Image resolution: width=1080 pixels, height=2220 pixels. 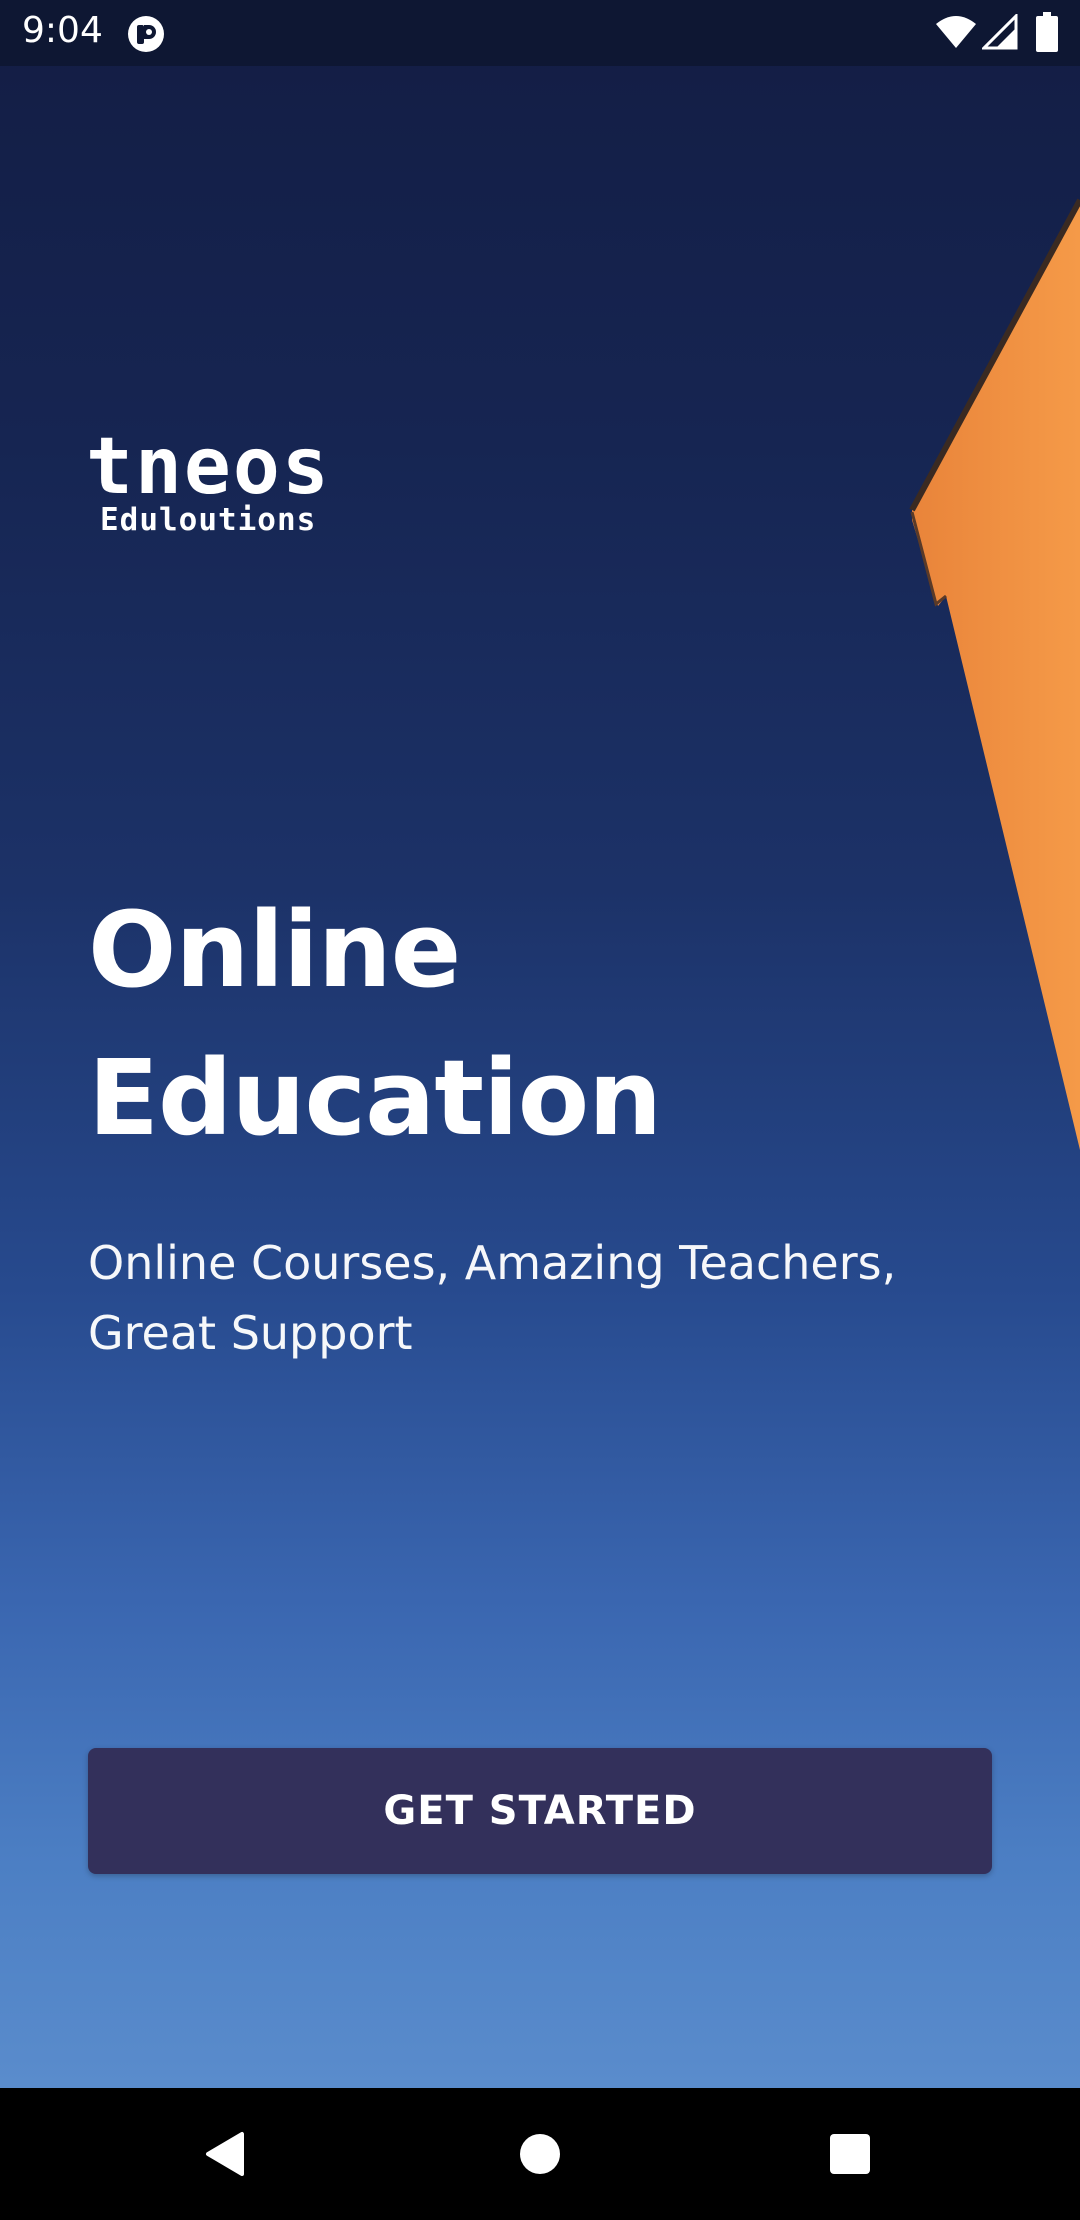 I want to click on tagline-line-2: Great Support, so click(x=250, y=1333).